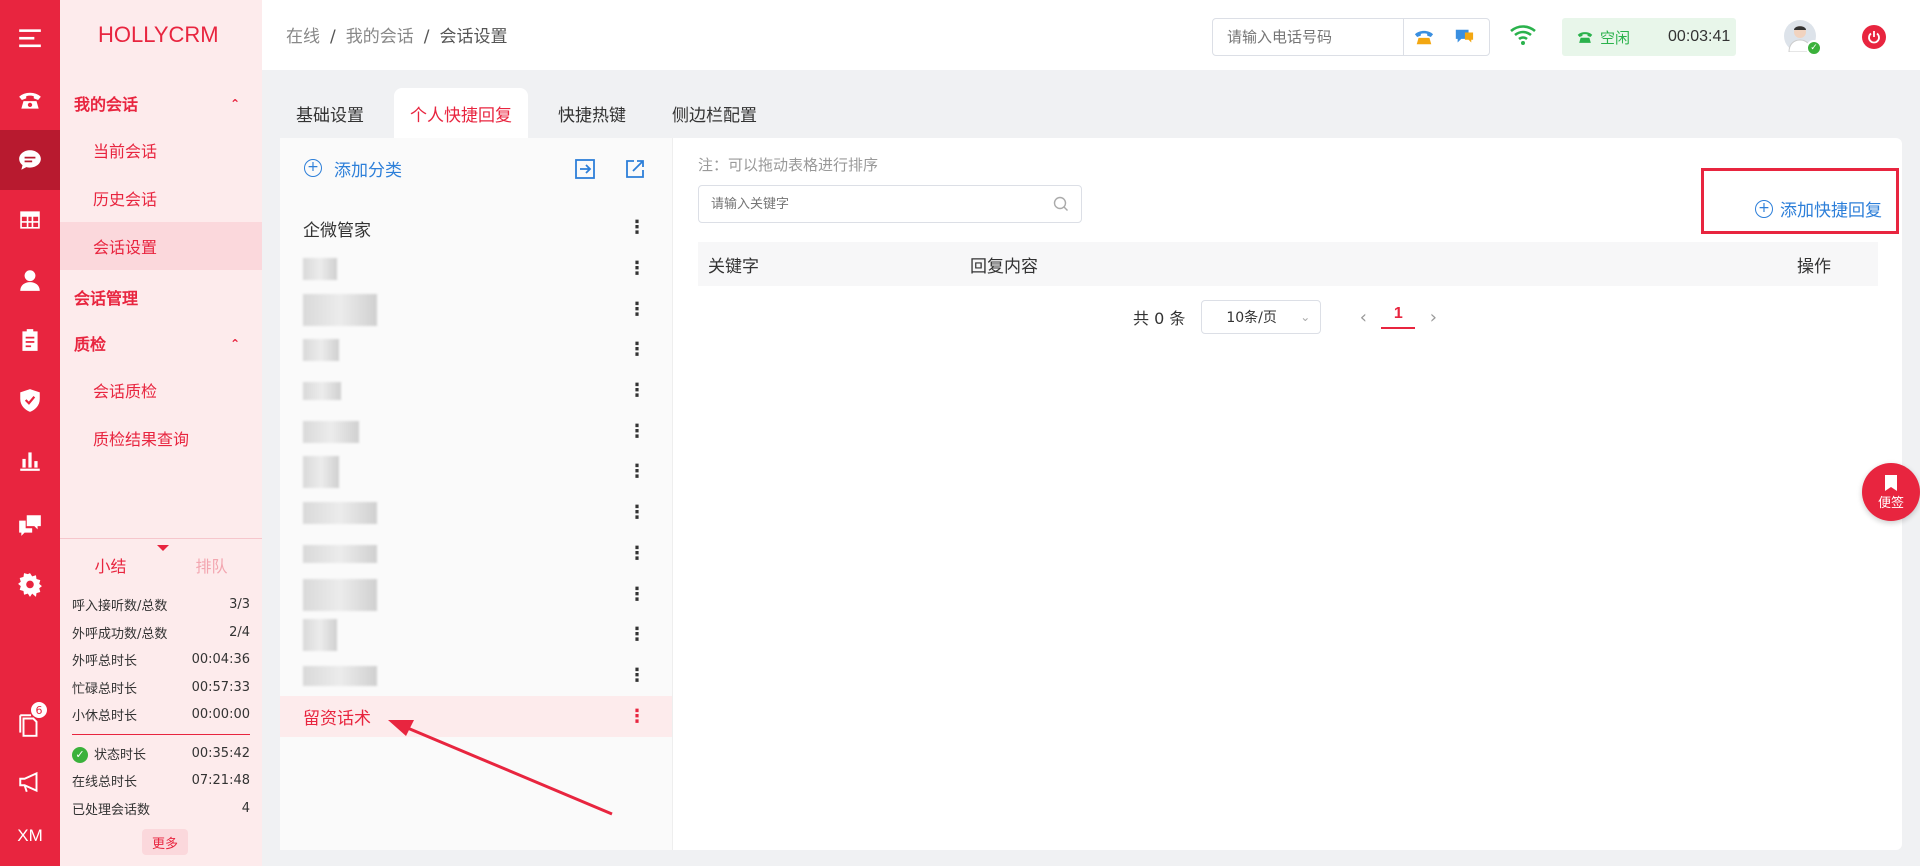  I want to click on messages-icon, so click(30, 525).